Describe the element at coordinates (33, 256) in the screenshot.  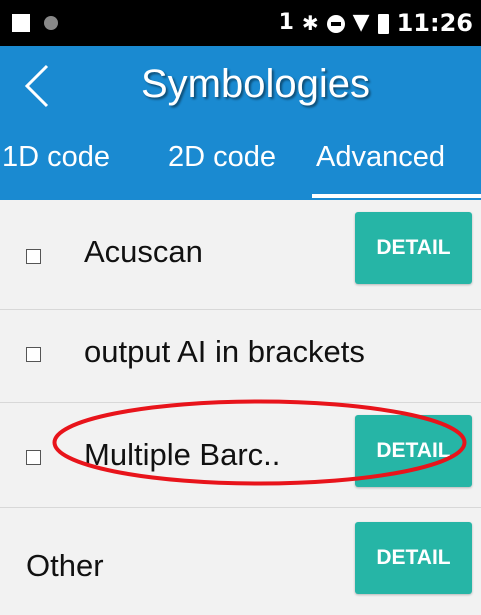
I see `acuscan-checkbox` at that location.